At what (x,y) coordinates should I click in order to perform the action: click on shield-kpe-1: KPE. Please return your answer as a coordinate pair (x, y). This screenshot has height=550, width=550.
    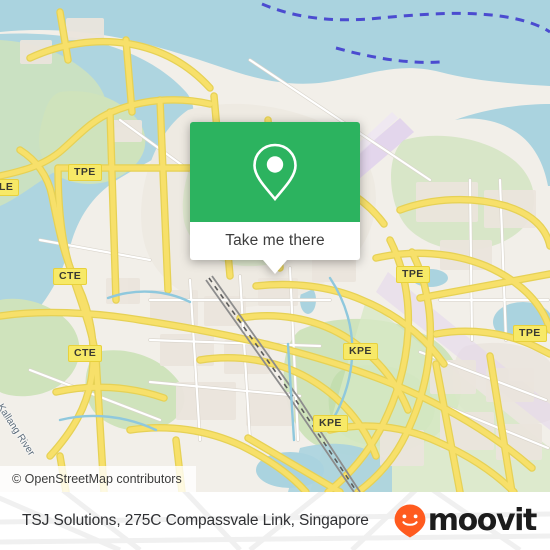
    Looking at the image, I should click on (360, 351).